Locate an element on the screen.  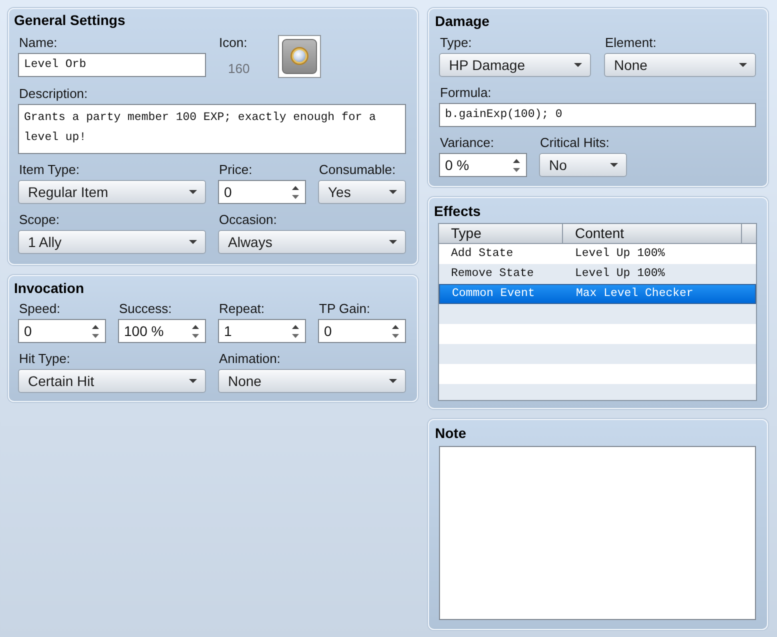
note-field is located at coordinates (597, 533).